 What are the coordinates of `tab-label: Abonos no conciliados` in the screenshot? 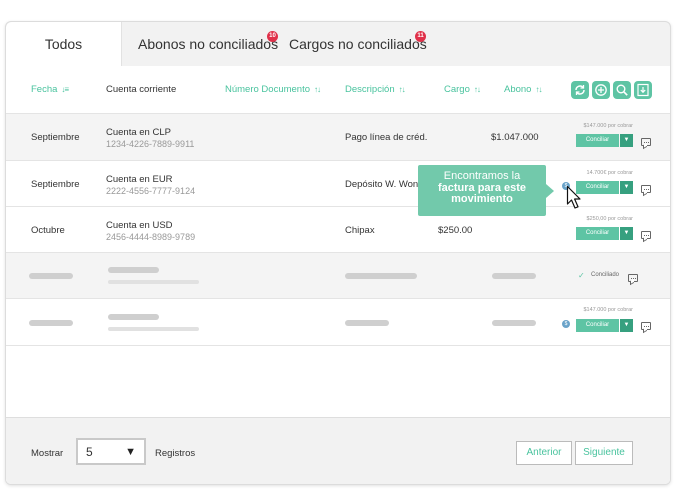 It's located at (208, 44).